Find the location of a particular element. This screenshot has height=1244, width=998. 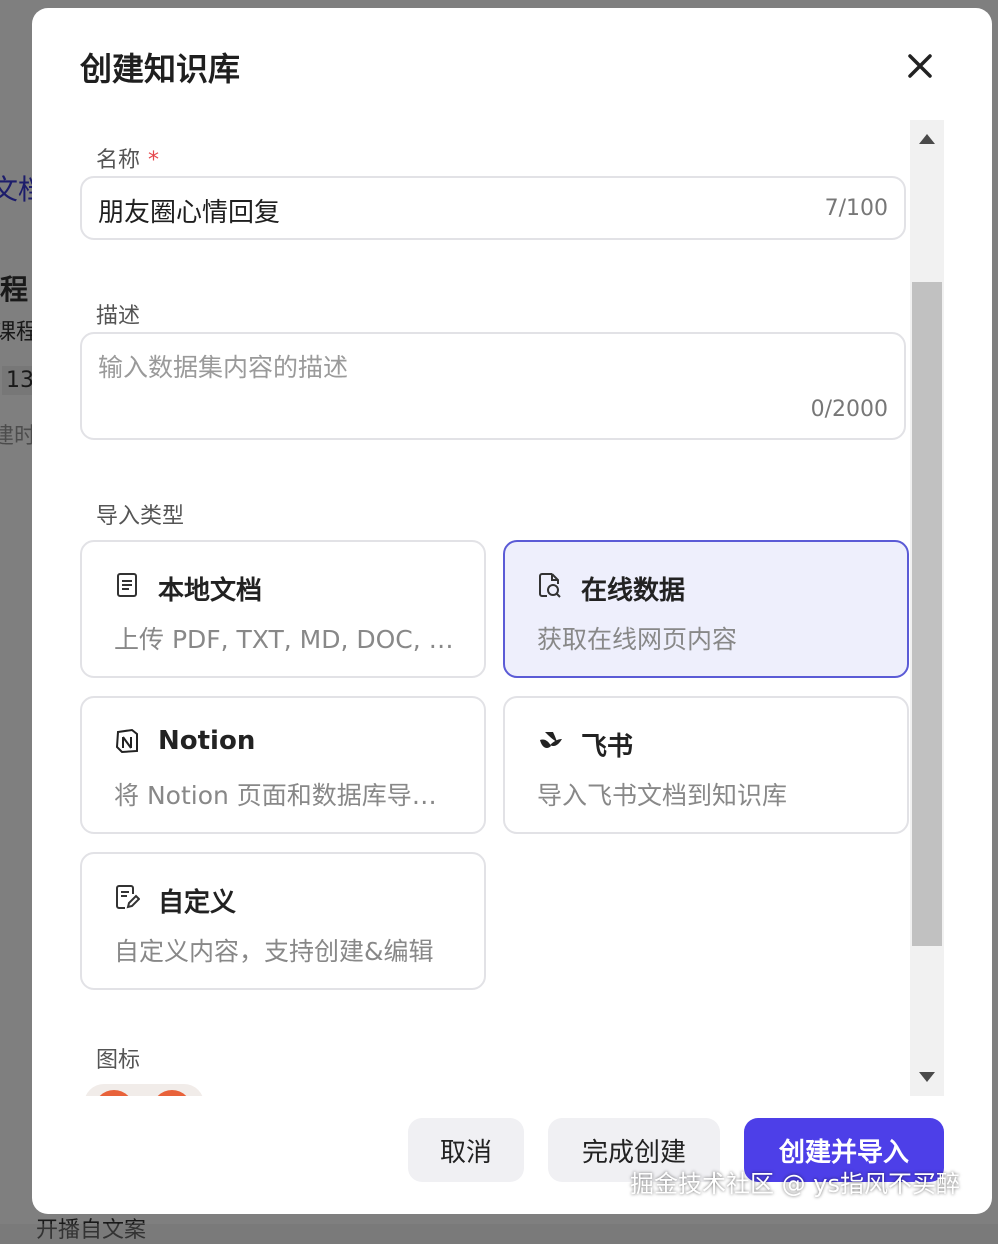

icon-picker is located at coordinates (144, 1090).